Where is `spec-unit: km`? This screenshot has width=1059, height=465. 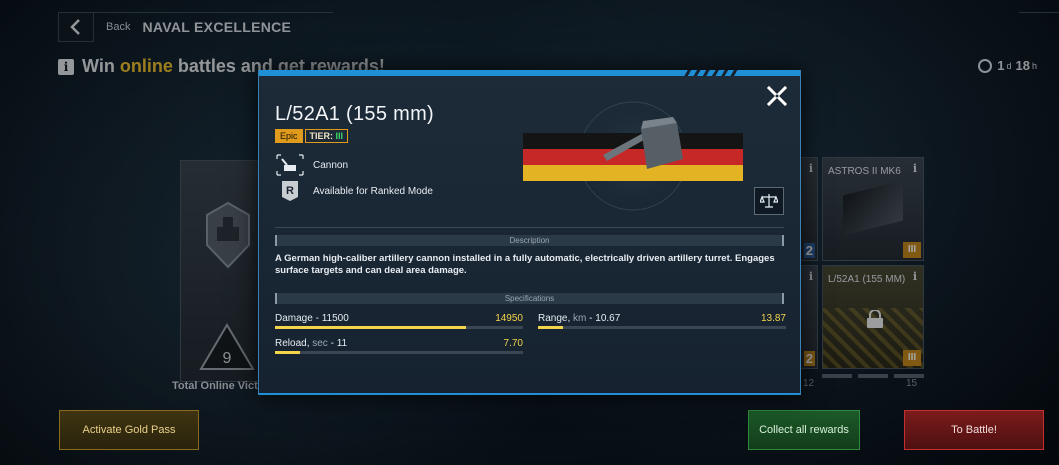 spec-unit: km is located at coordinates (580, 318).